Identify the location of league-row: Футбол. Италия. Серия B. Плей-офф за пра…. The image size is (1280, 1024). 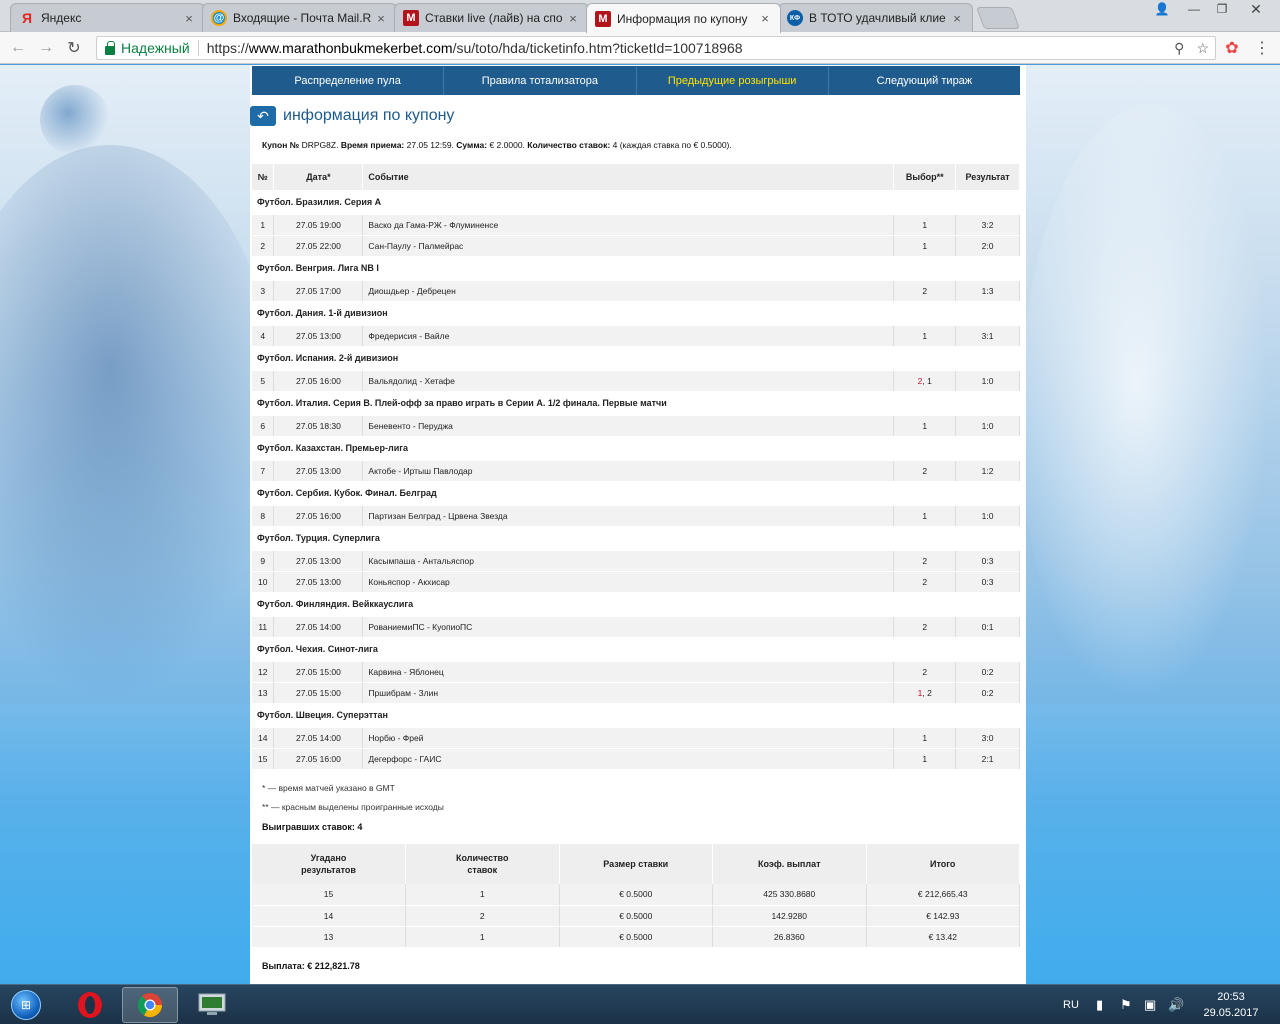
(636, 403).